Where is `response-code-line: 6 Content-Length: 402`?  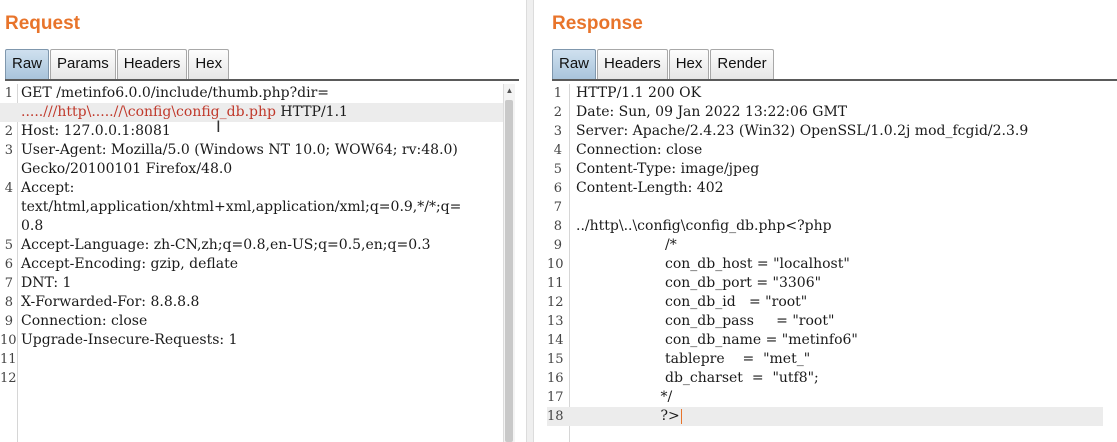 response-code-line: 6 Content-Length: 402 is located at coordinates (825, 188).